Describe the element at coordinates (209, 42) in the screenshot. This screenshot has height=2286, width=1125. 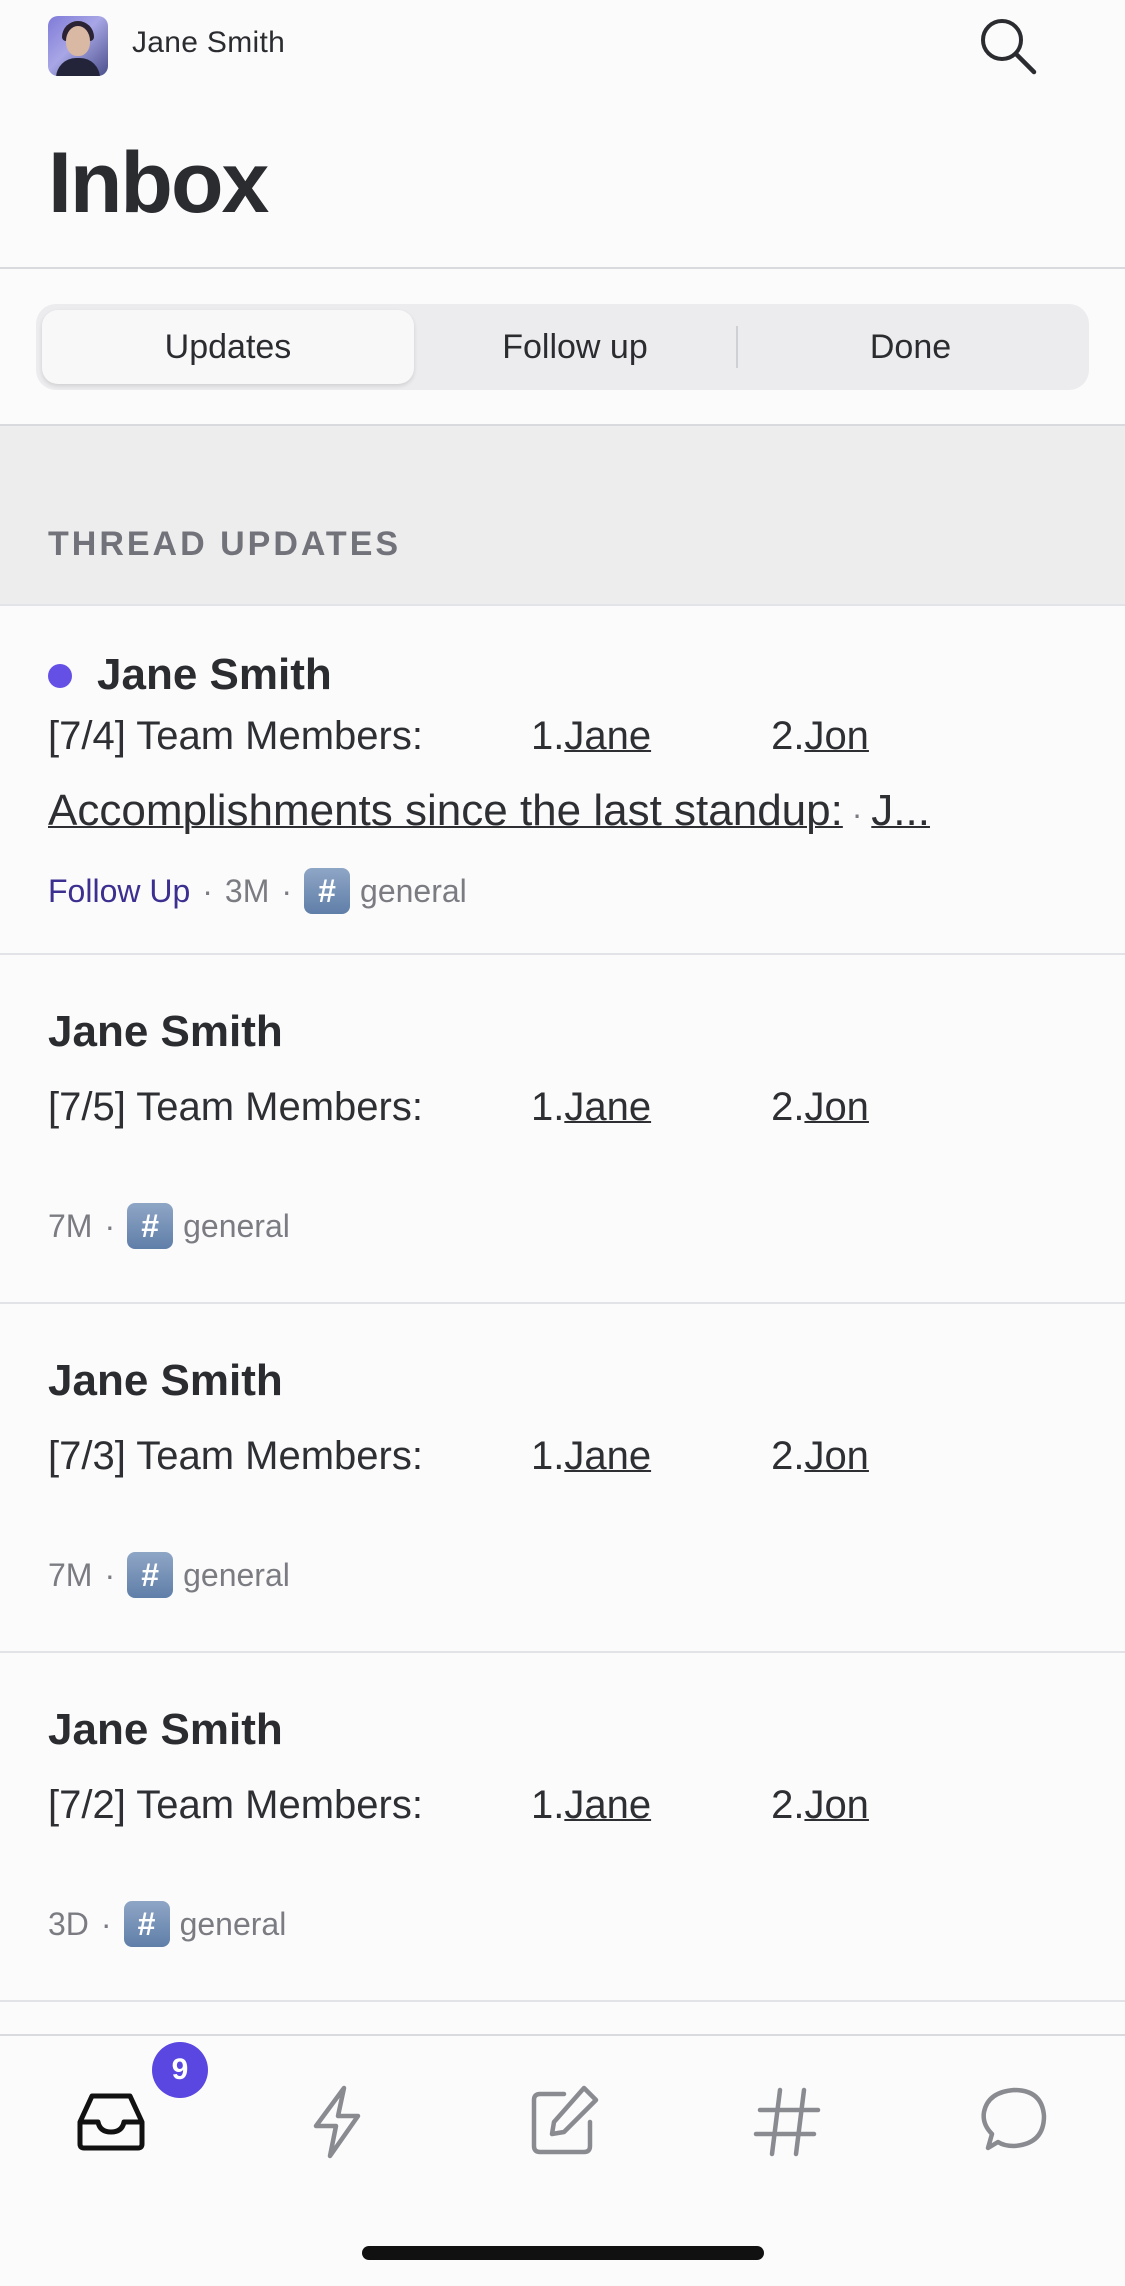
I see `user-name: Jane Smith` at that location.